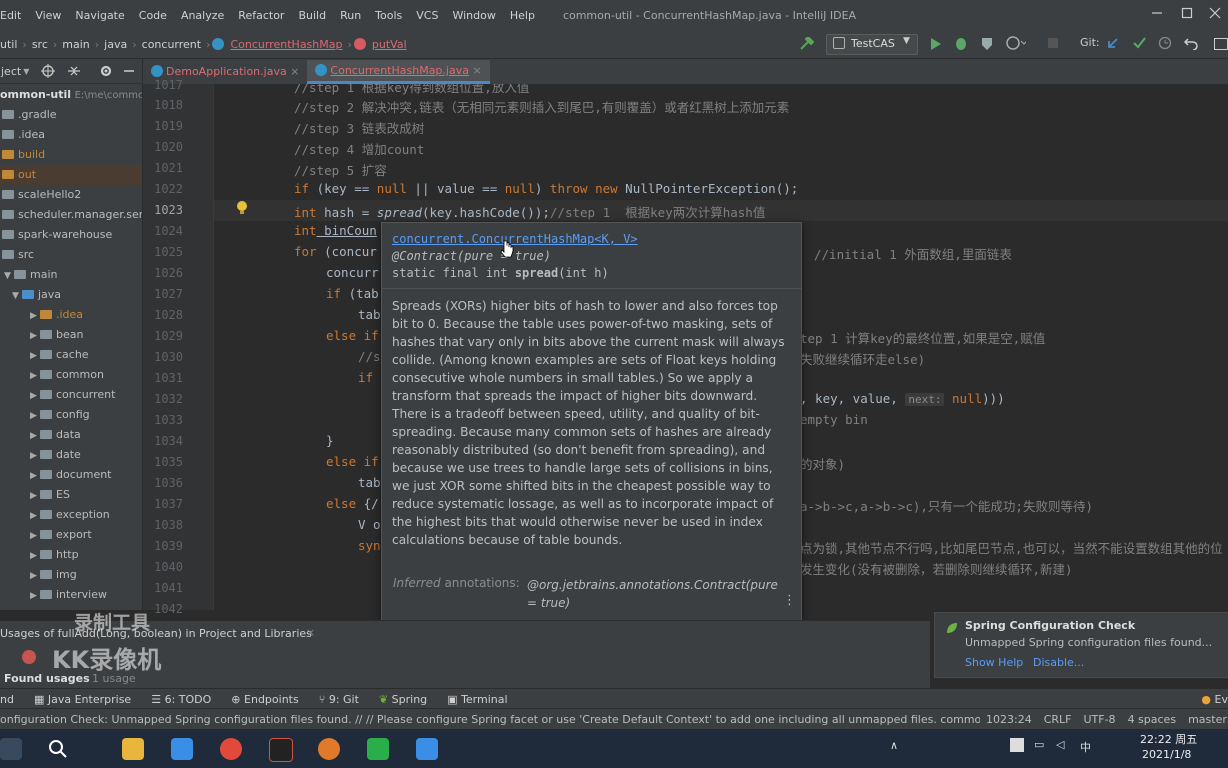 This screenshot has width=1228, height=768. I want to click on tree-item-document: ▶ document, so click(71, 475).